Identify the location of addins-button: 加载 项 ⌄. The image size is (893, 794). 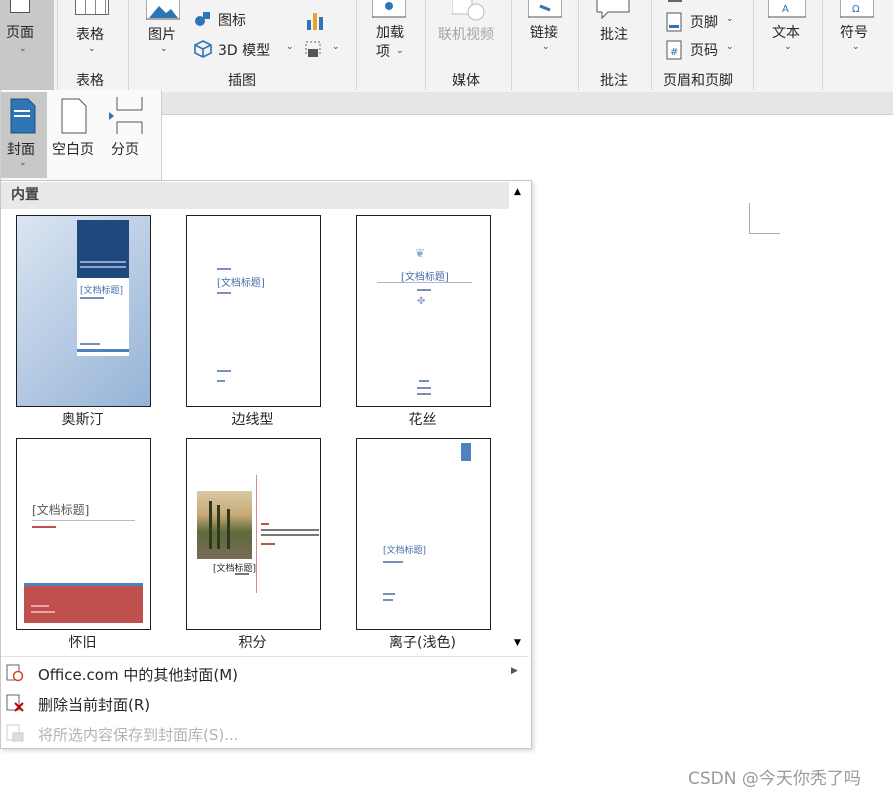
(391, 31).